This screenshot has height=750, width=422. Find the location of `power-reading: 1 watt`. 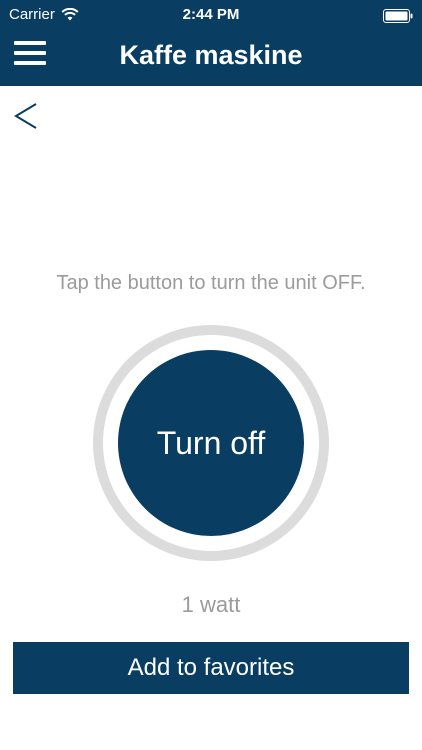

power-reading: 1 watt is located at coordinates (211, 604).